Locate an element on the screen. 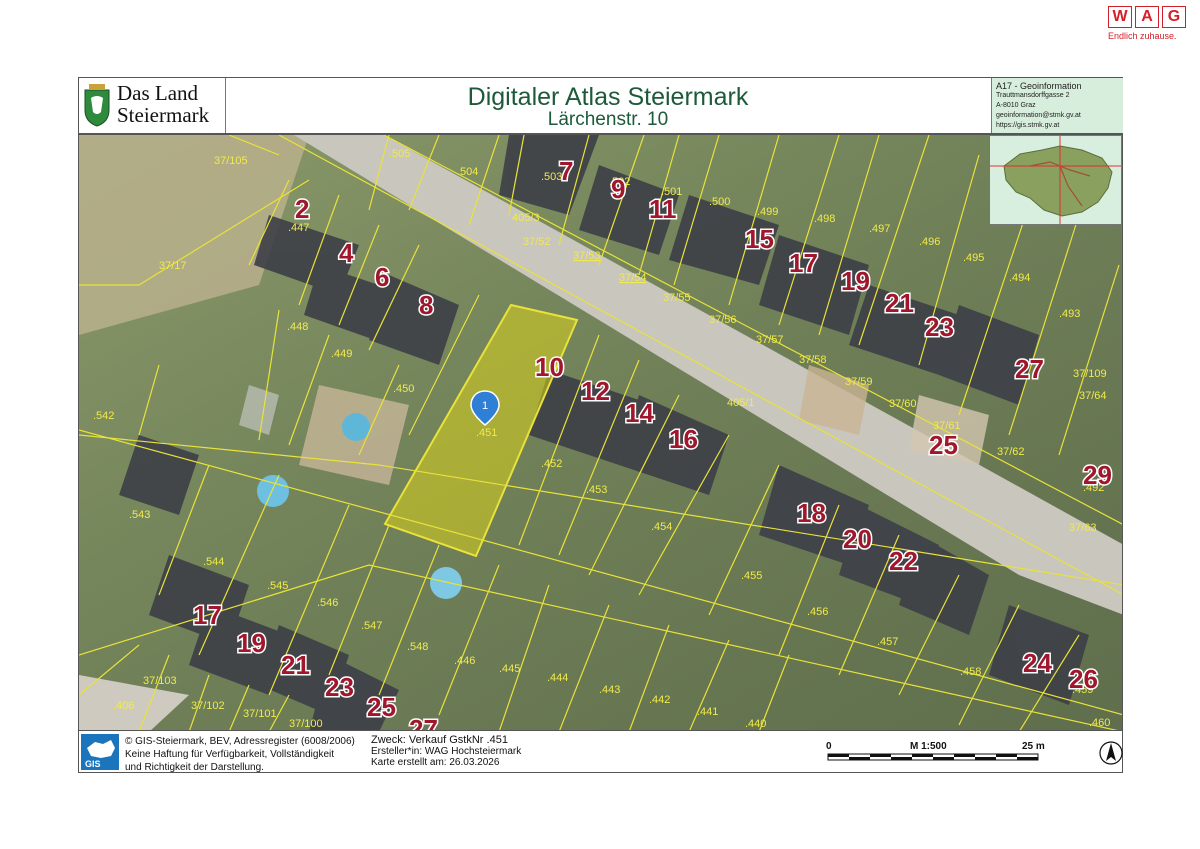  parcel-label: .496 is located at coordinates (929, 242).